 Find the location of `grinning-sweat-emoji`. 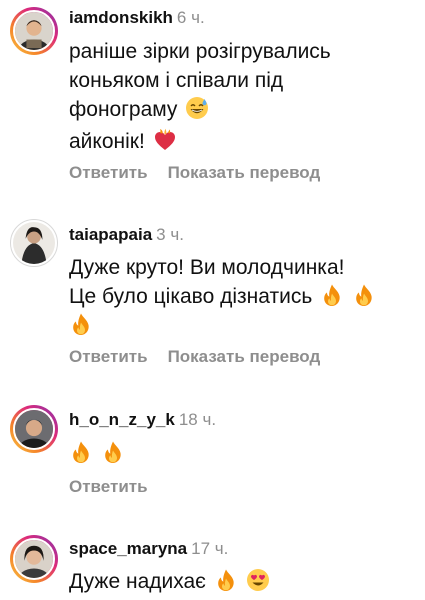

grinning-sweat-emoji is located at coordinates (197, 108).